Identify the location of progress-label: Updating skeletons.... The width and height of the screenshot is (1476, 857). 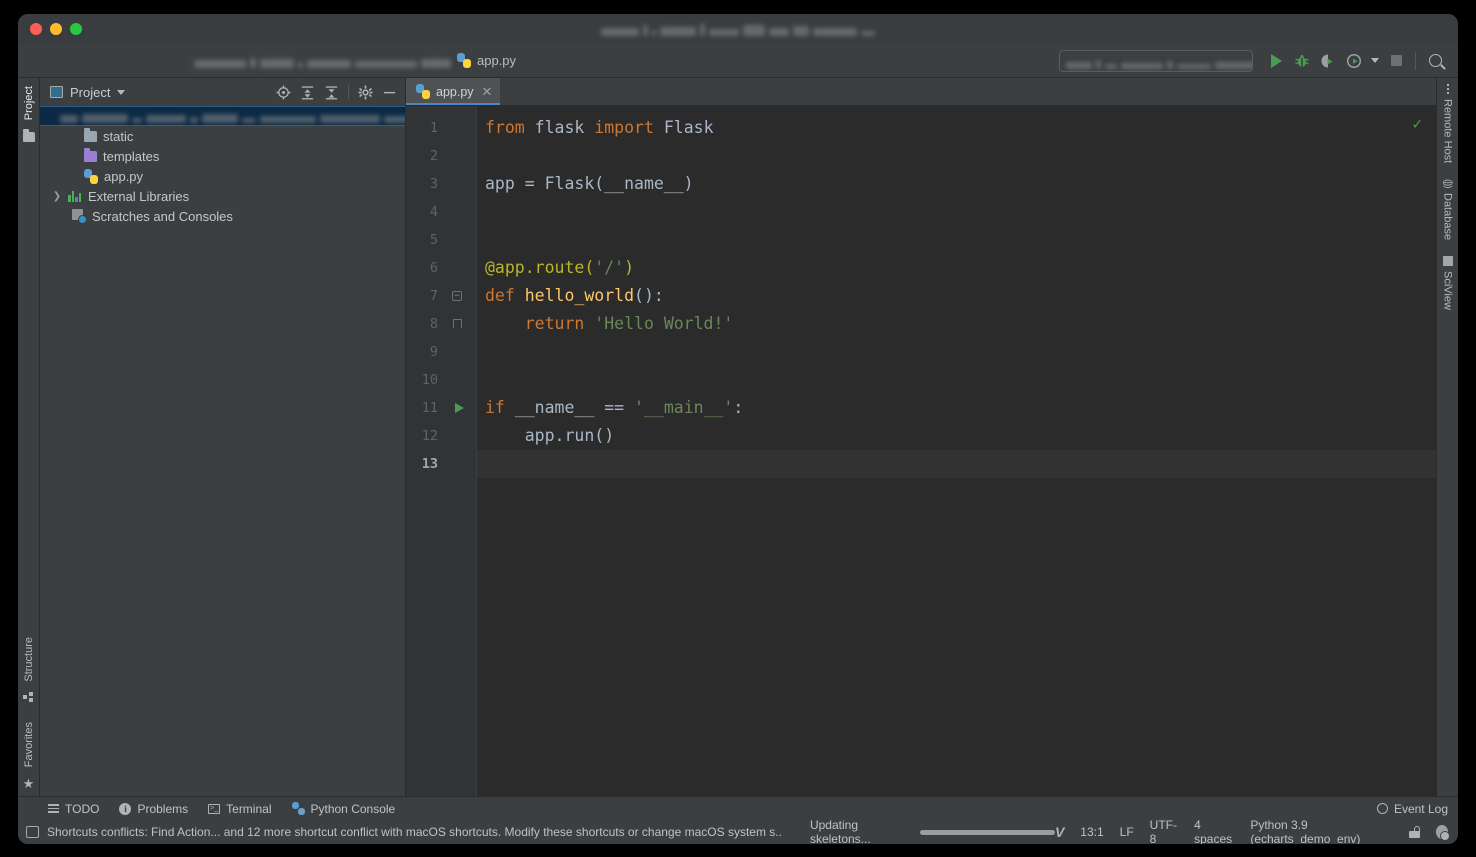
(840, 831).